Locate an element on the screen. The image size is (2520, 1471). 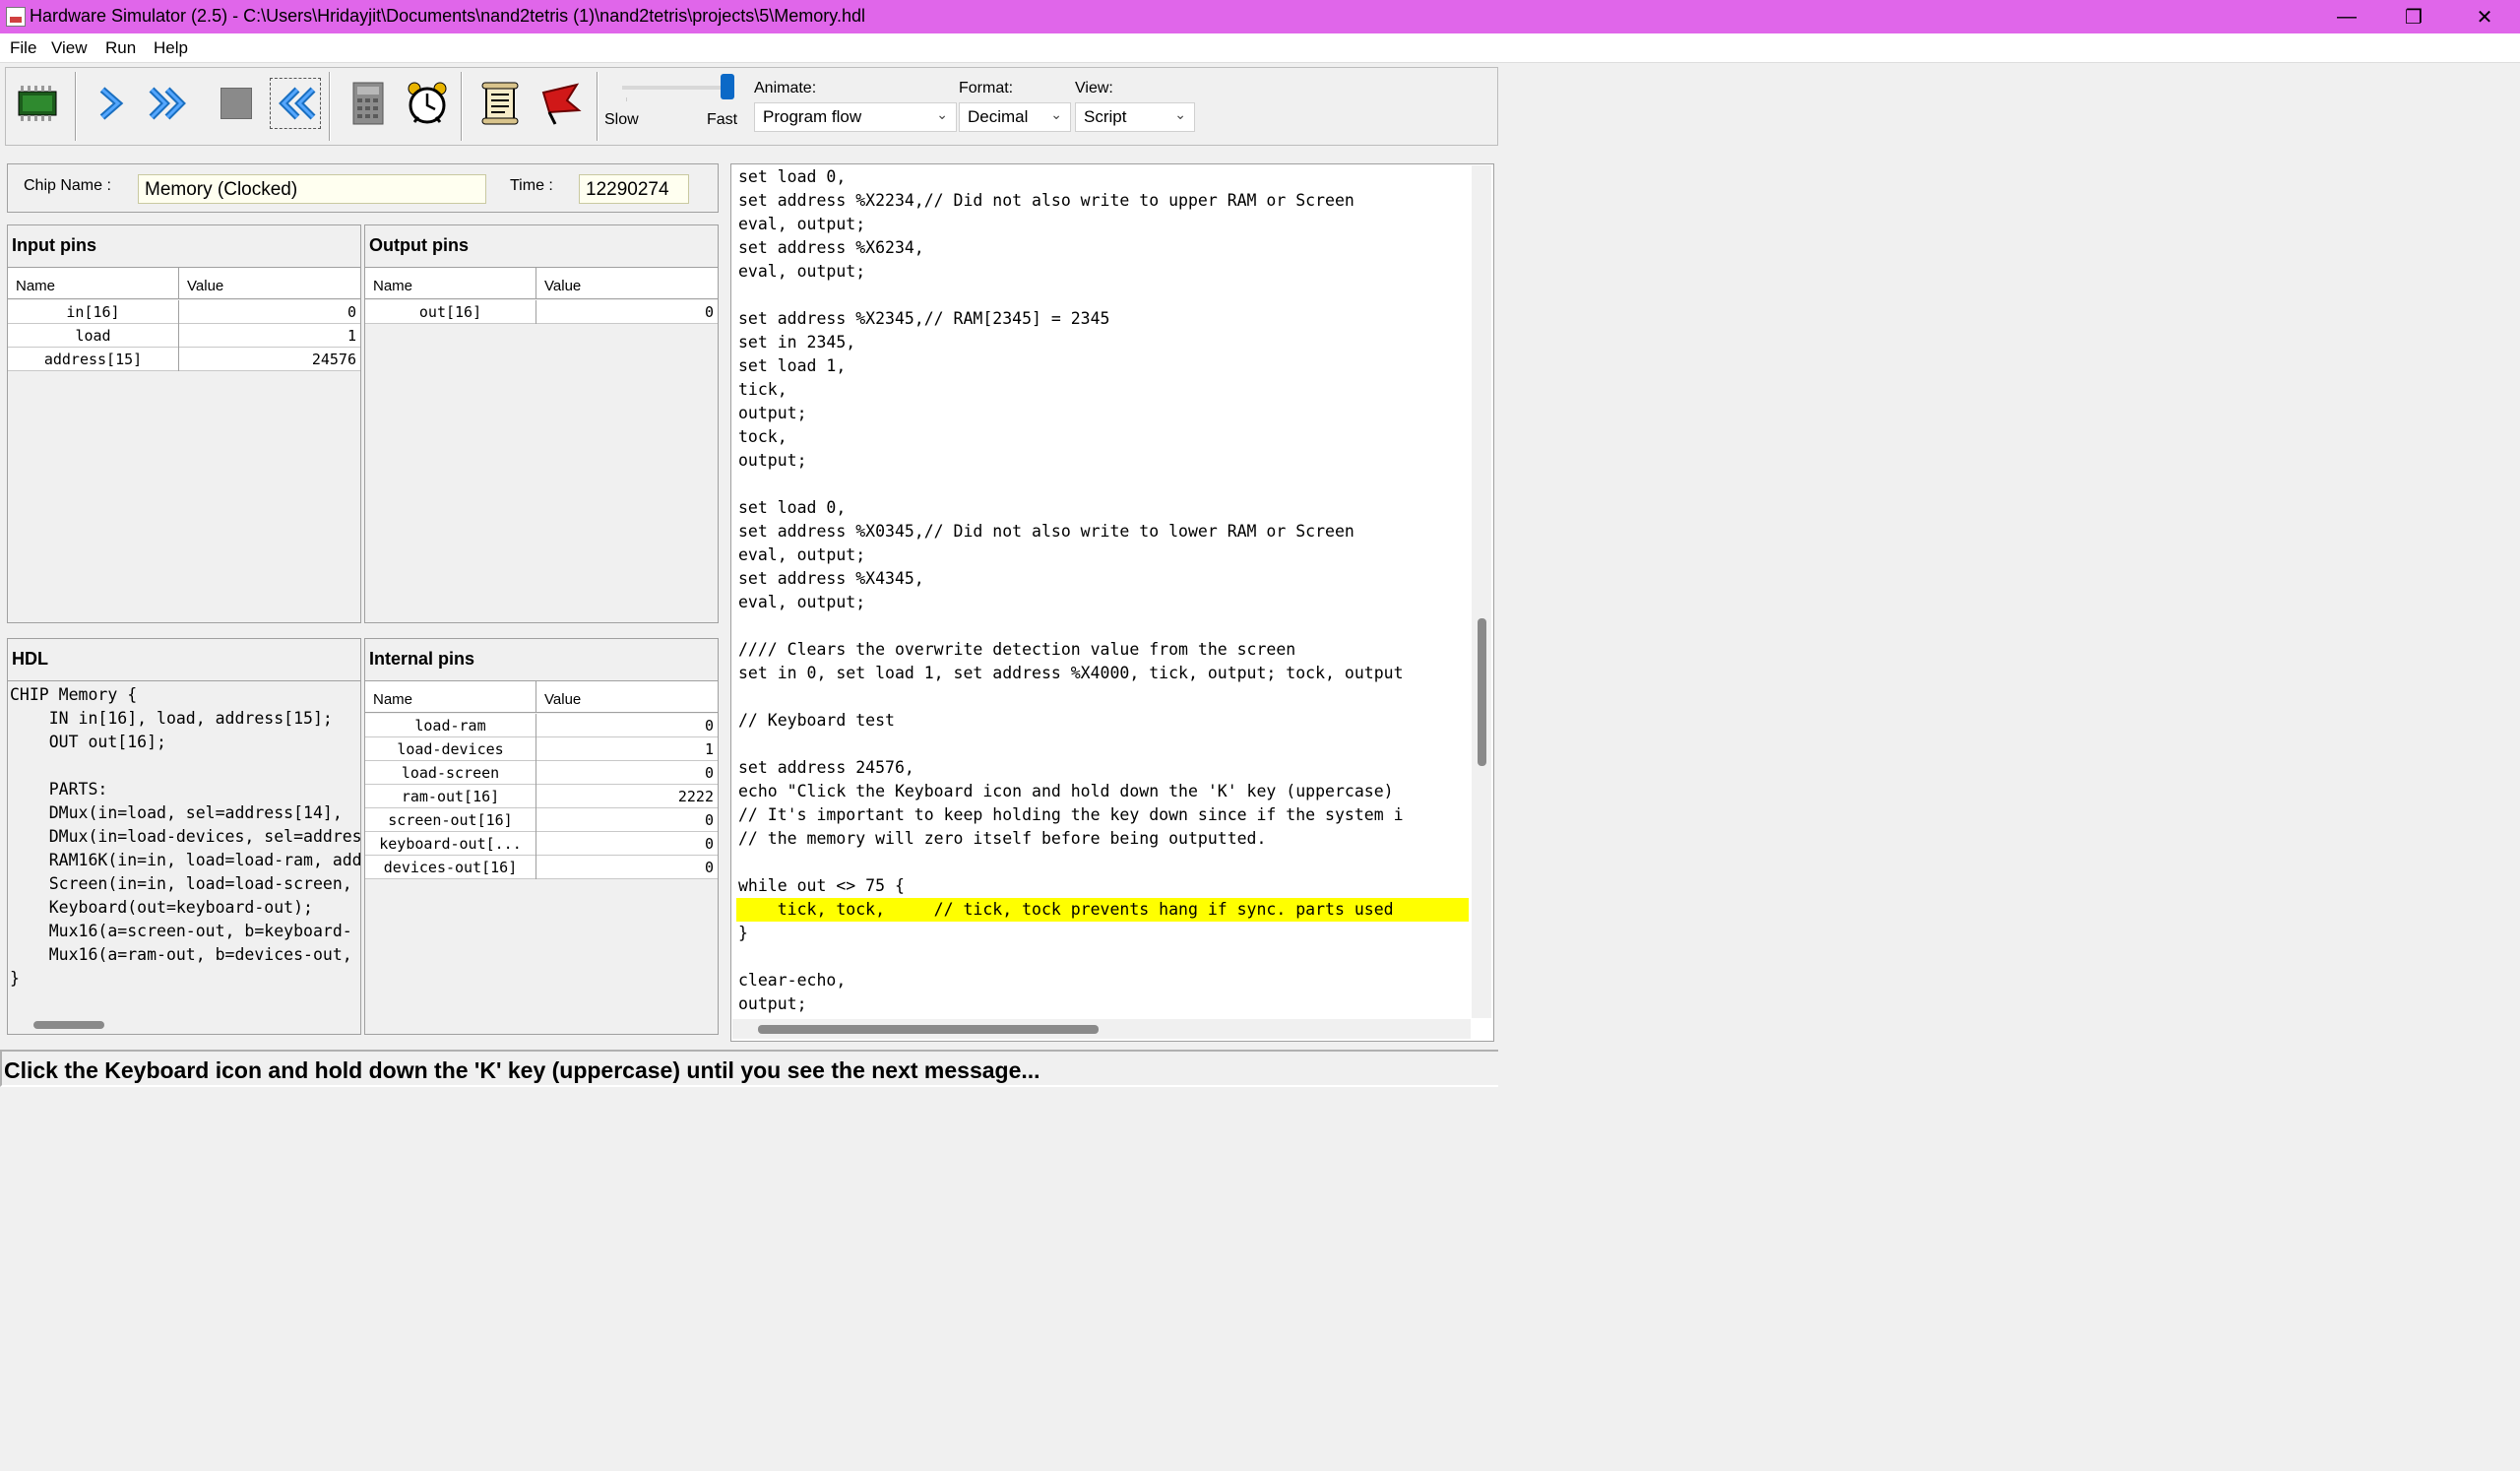
script-horizontal-scrollbar is located at coordinates (1101, 1029).